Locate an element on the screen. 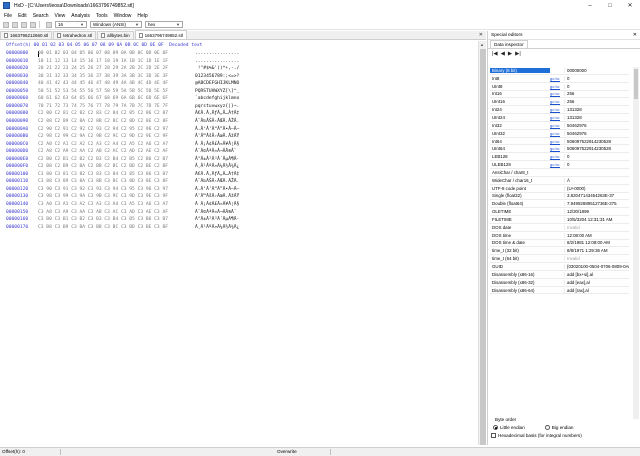 Image resolution: width=640 pixels, height=456 pixels. row-decoded-text: !"#$%&'()*+,-./ is located at coordinates (217, 69).